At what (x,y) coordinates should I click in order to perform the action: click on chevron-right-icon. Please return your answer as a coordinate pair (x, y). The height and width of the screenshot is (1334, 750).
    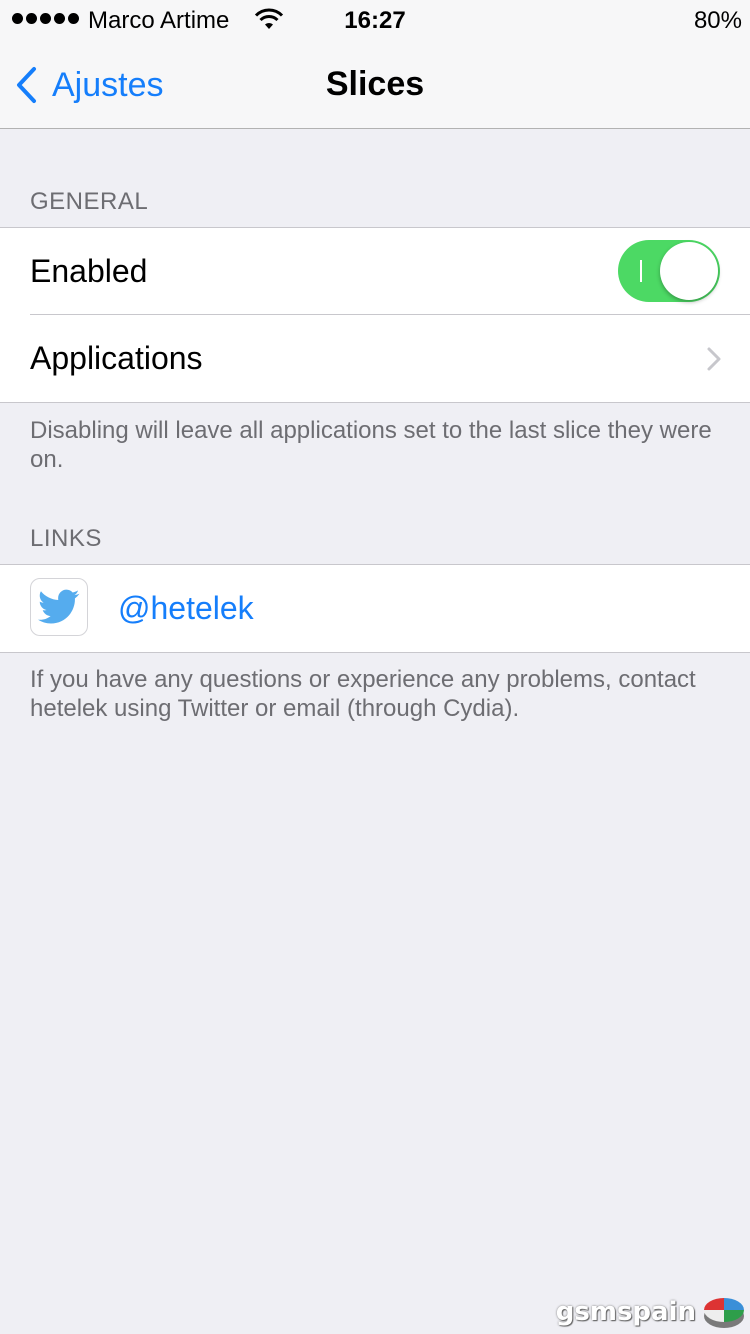
    Looking at the image, I should click on (714, 359).